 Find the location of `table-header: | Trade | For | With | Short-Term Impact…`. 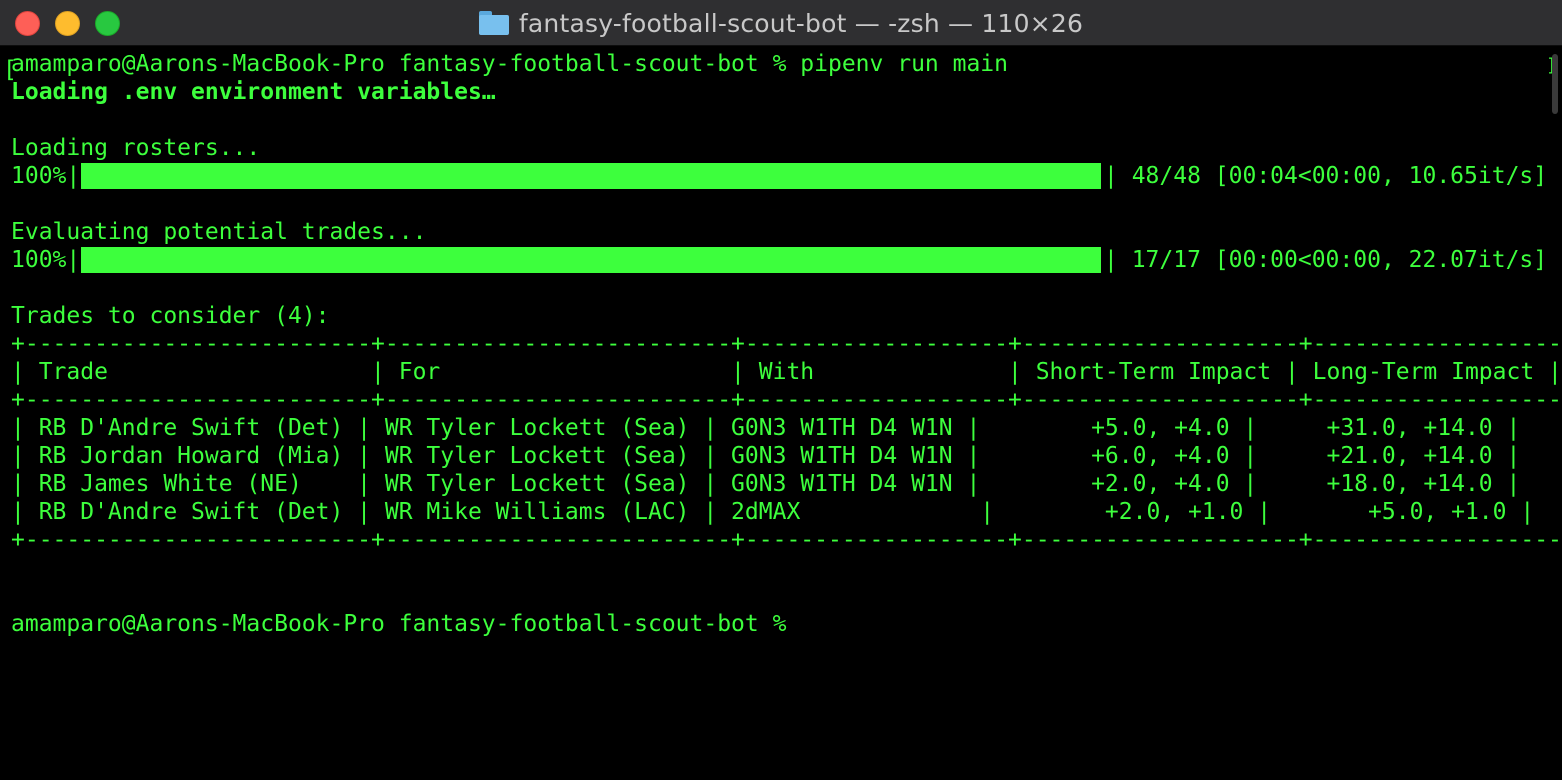

table-header: | Trade | For | With | Short-Term Impact… is located at coordinates (786, 372).